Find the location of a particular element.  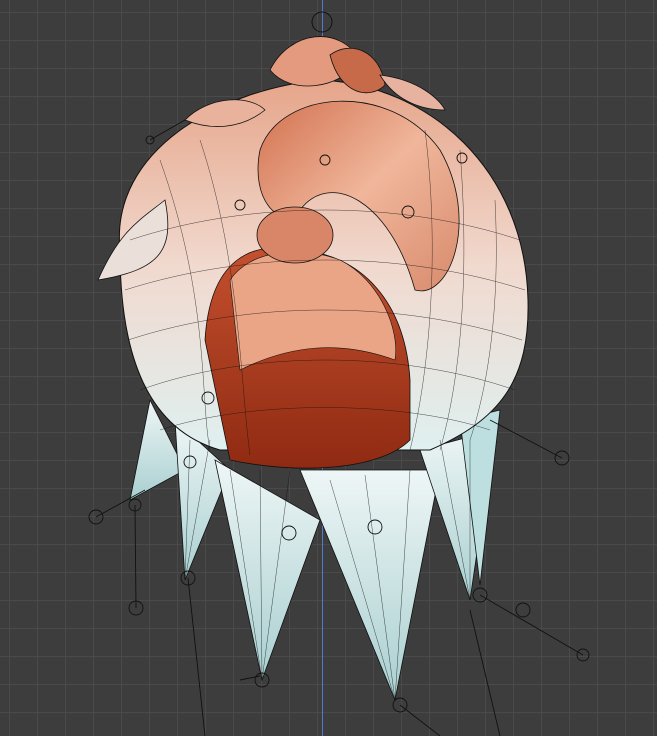

coil-knot is located at coordinates (295, 235).